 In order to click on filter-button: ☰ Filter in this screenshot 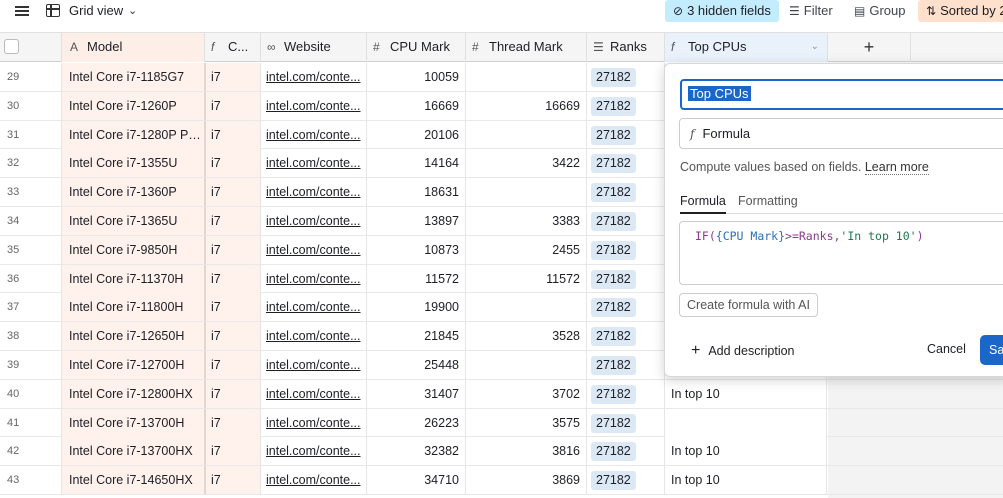, I will do `click(811, 11)`.